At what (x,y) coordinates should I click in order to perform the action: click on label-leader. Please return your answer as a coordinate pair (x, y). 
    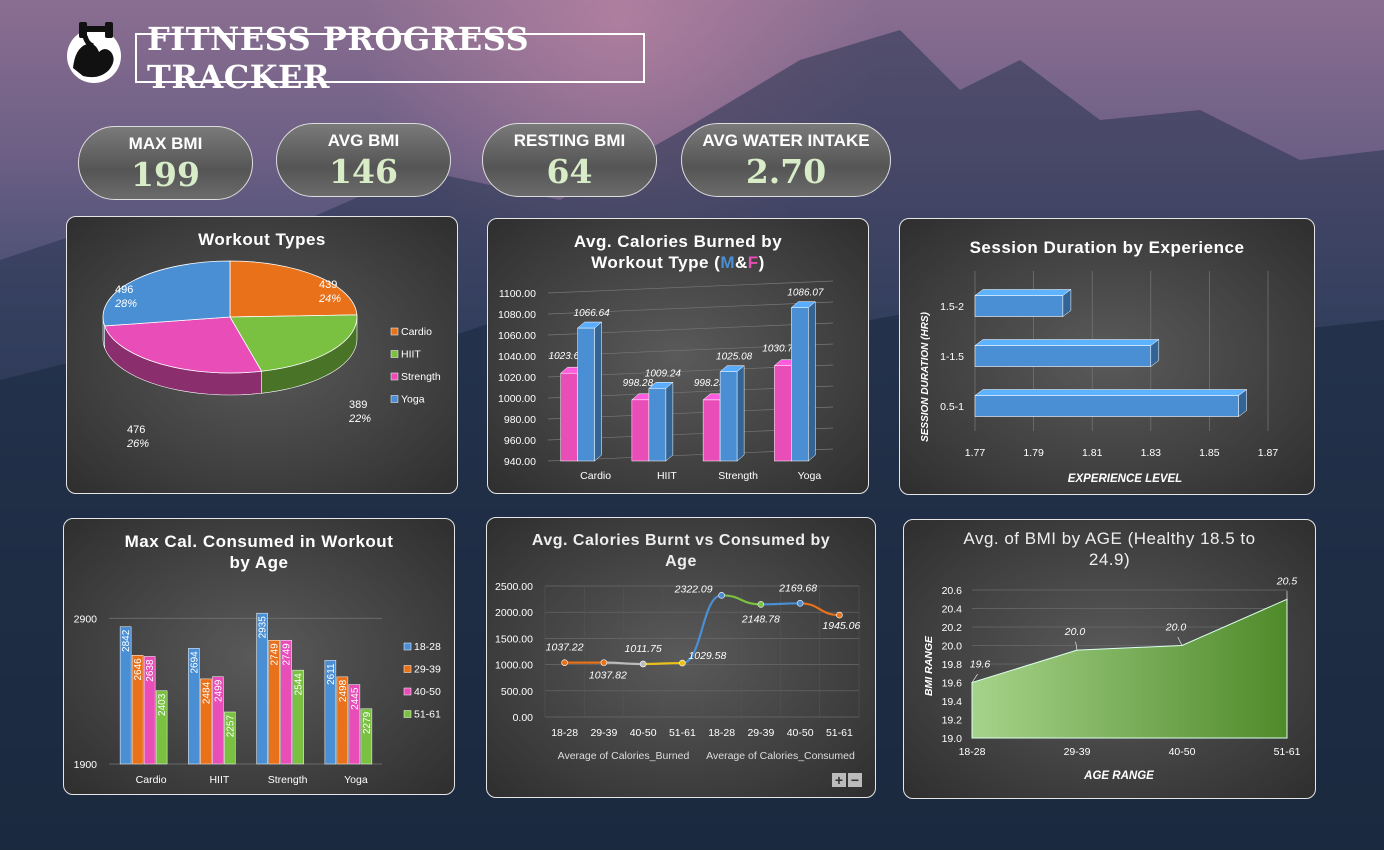
    Looking at the image, I should click on (1076, 646).